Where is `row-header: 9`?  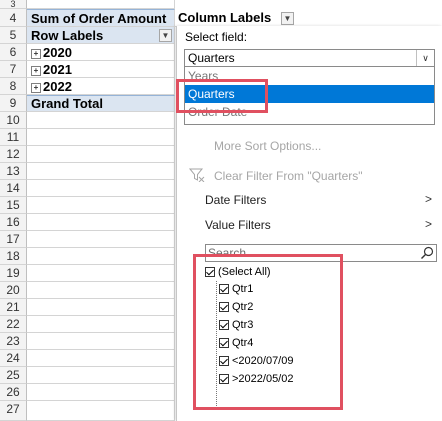 row-header: 9 is located at coordinates (13, 103).